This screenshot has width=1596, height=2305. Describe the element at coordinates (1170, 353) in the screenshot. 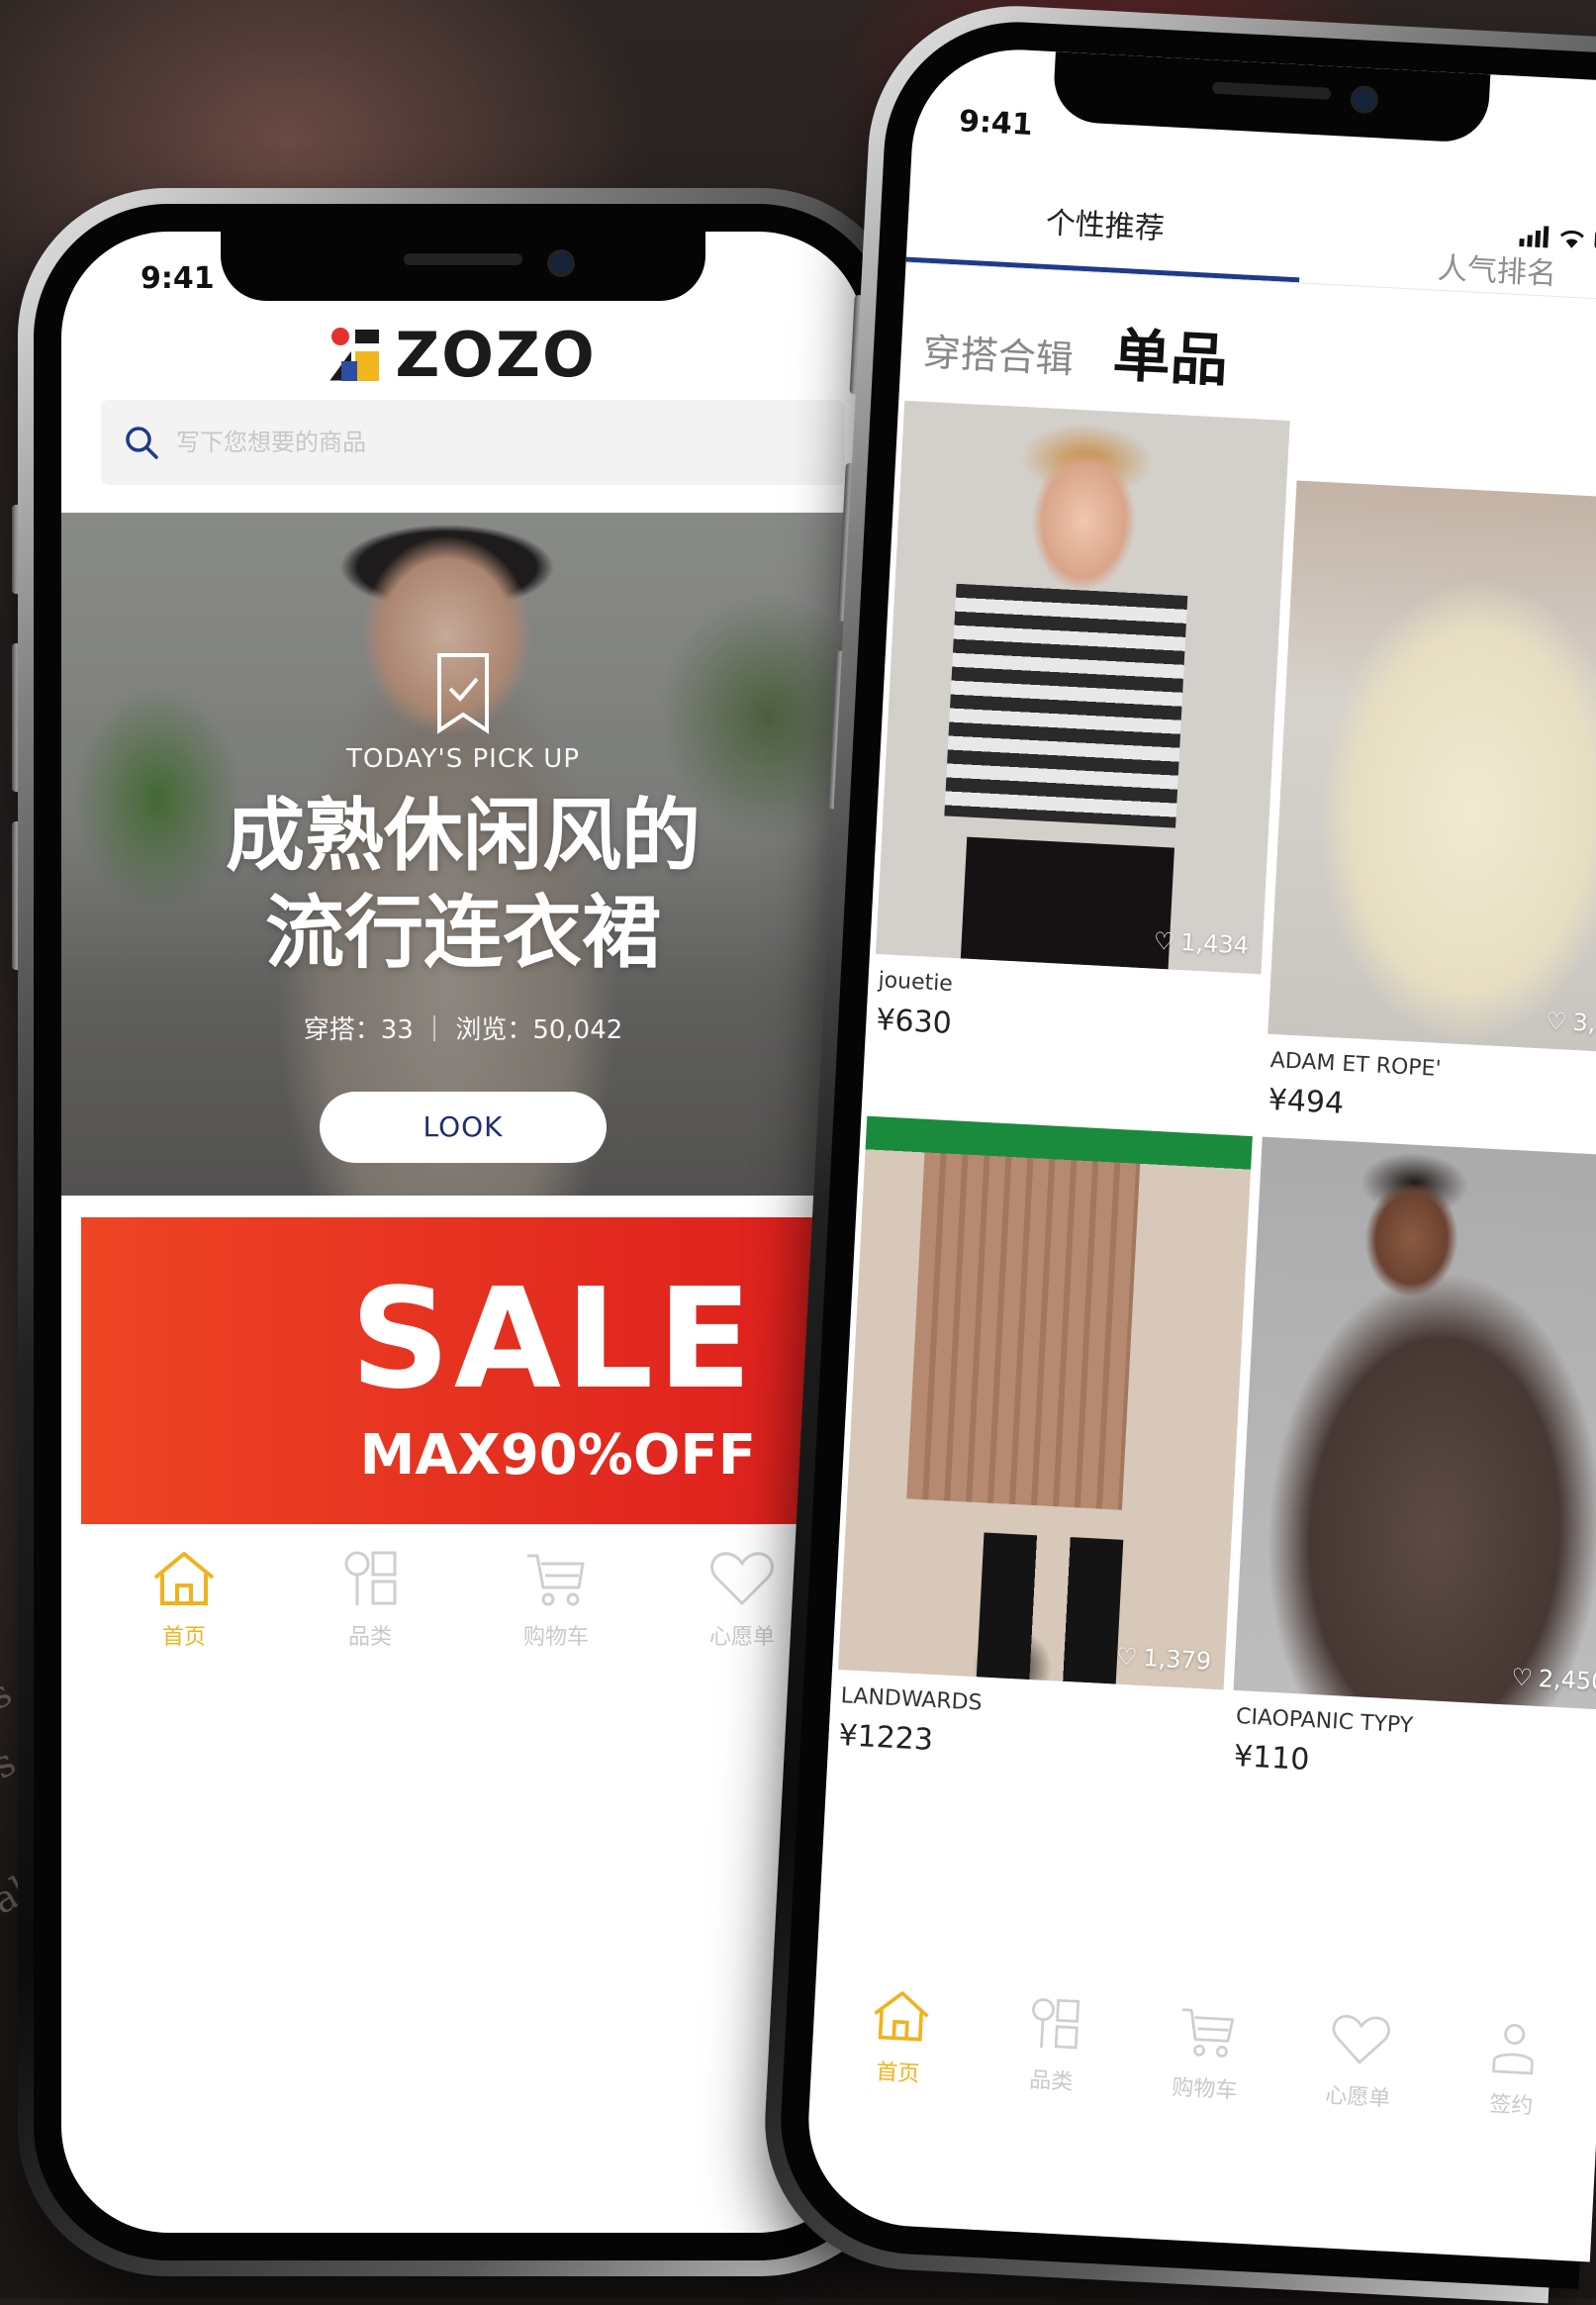

I see `subtab-items: 单品` at that location.